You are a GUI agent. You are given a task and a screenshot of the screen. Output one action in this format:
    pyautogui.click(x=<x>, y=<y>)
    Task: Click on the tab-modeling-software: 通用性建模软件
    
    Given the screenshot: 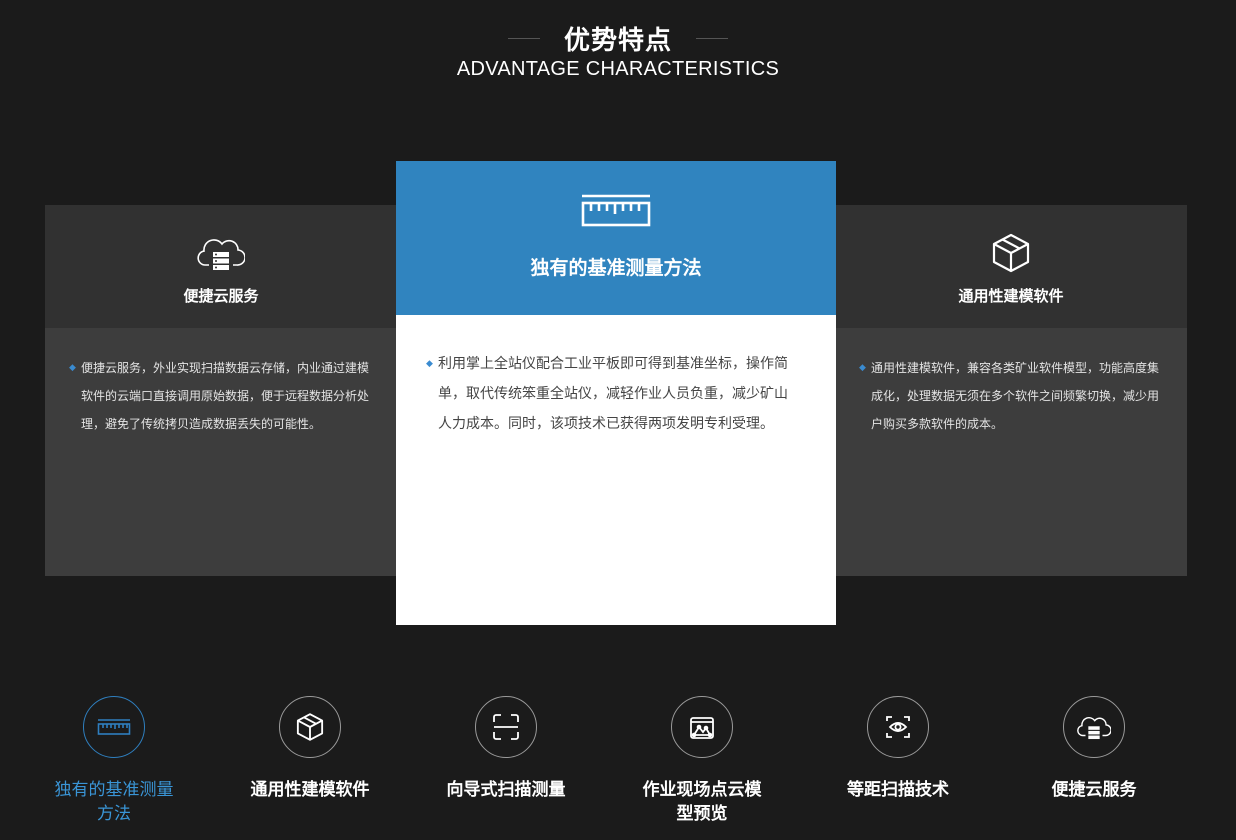 What is the action you would take?
    pyautogui.click(x=310, y=749)
    